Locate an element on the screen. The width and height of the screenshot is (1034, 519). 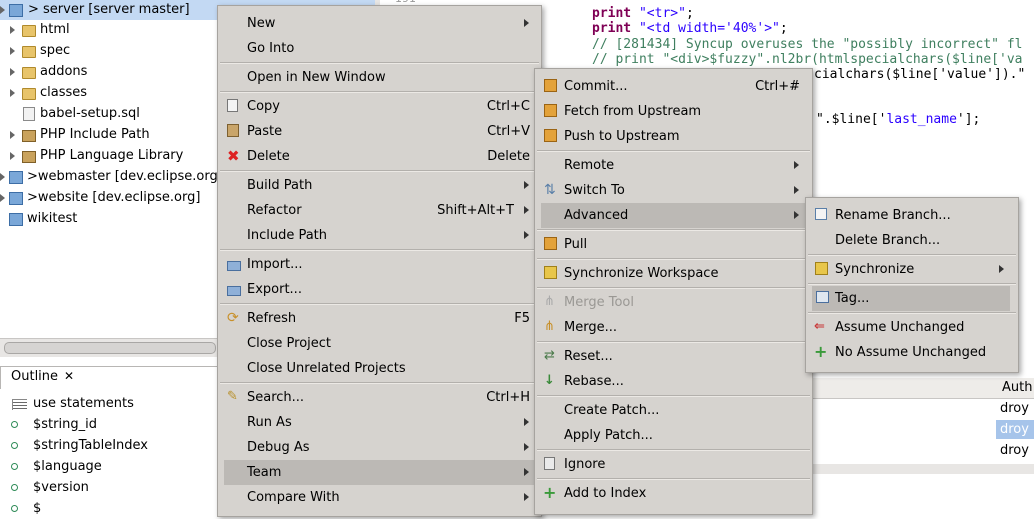
commit-icon is located at coordinates (550, 85).